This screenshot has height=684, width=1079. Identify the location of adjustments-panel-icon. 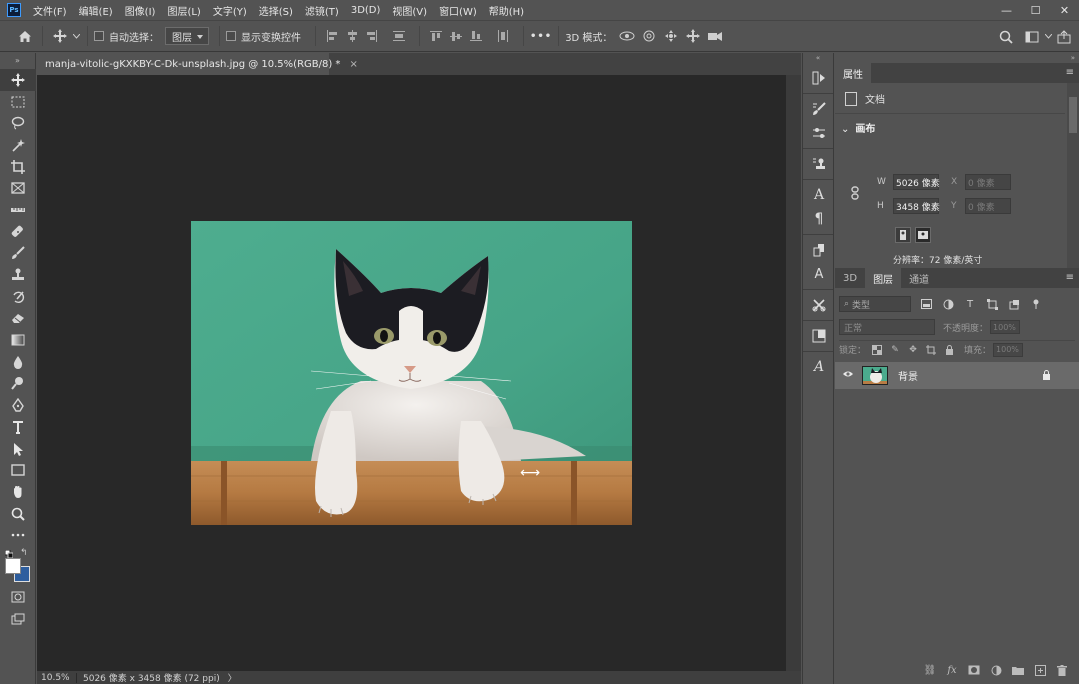
(819, 133).